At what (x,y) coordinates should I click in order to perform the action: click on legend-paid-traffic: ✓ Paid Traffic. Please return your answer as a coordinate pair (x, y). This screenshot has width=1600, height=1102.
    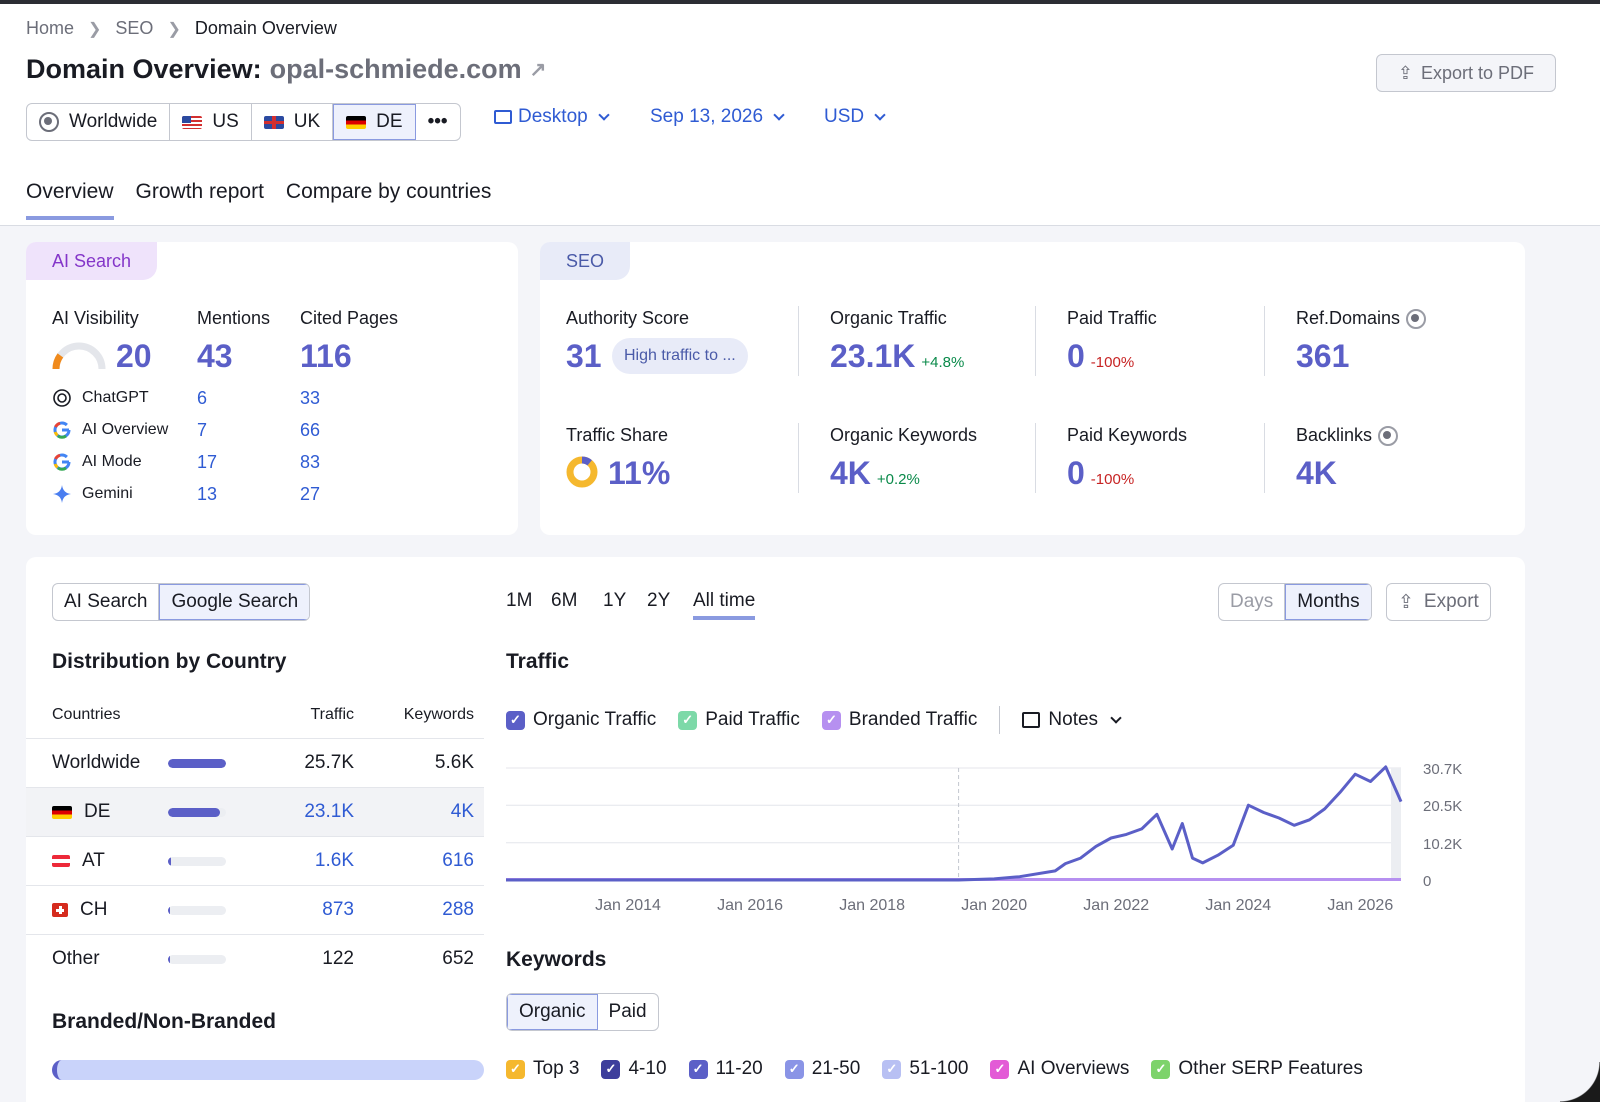
    Looking at the image, I should click on (739, 720).